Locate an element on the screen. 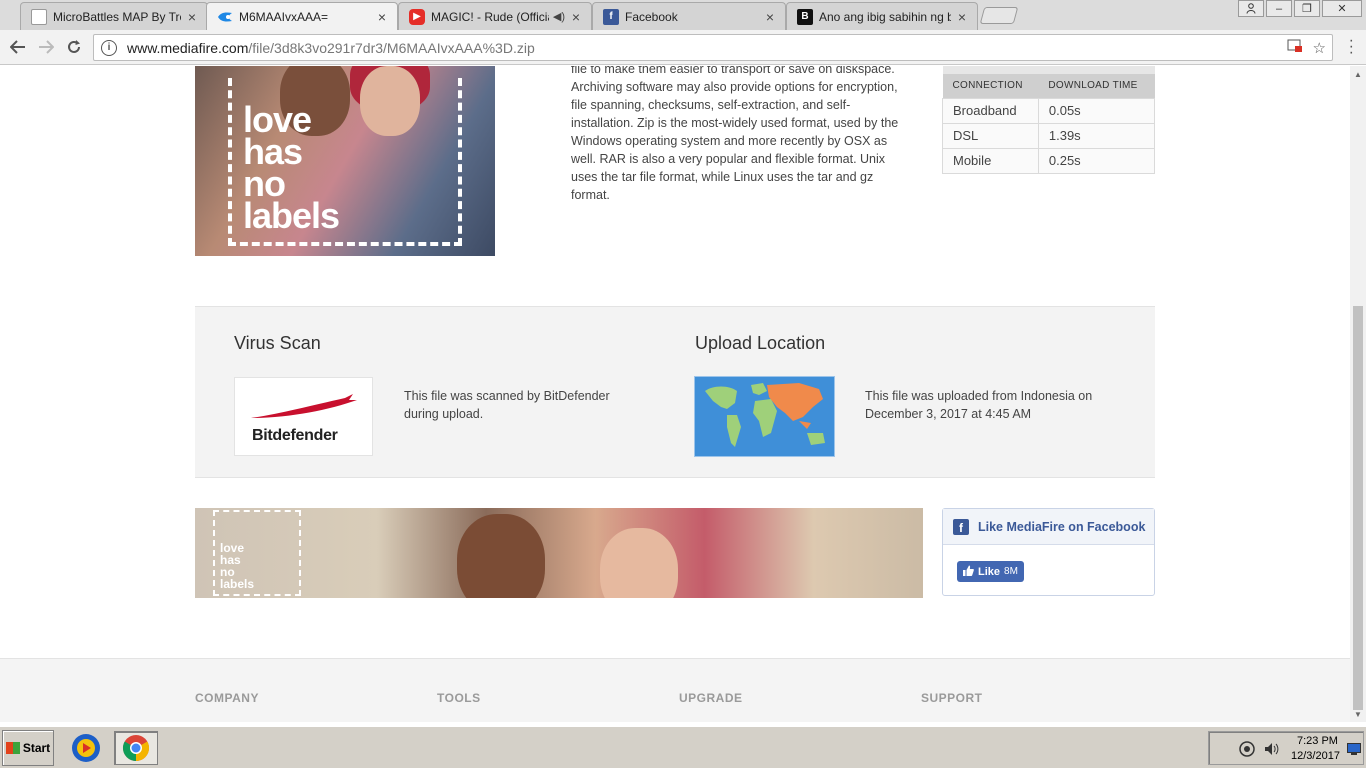 The width and height of the screenshot is (1366, 768). media-player-icon is located at coordinates (86, 748).